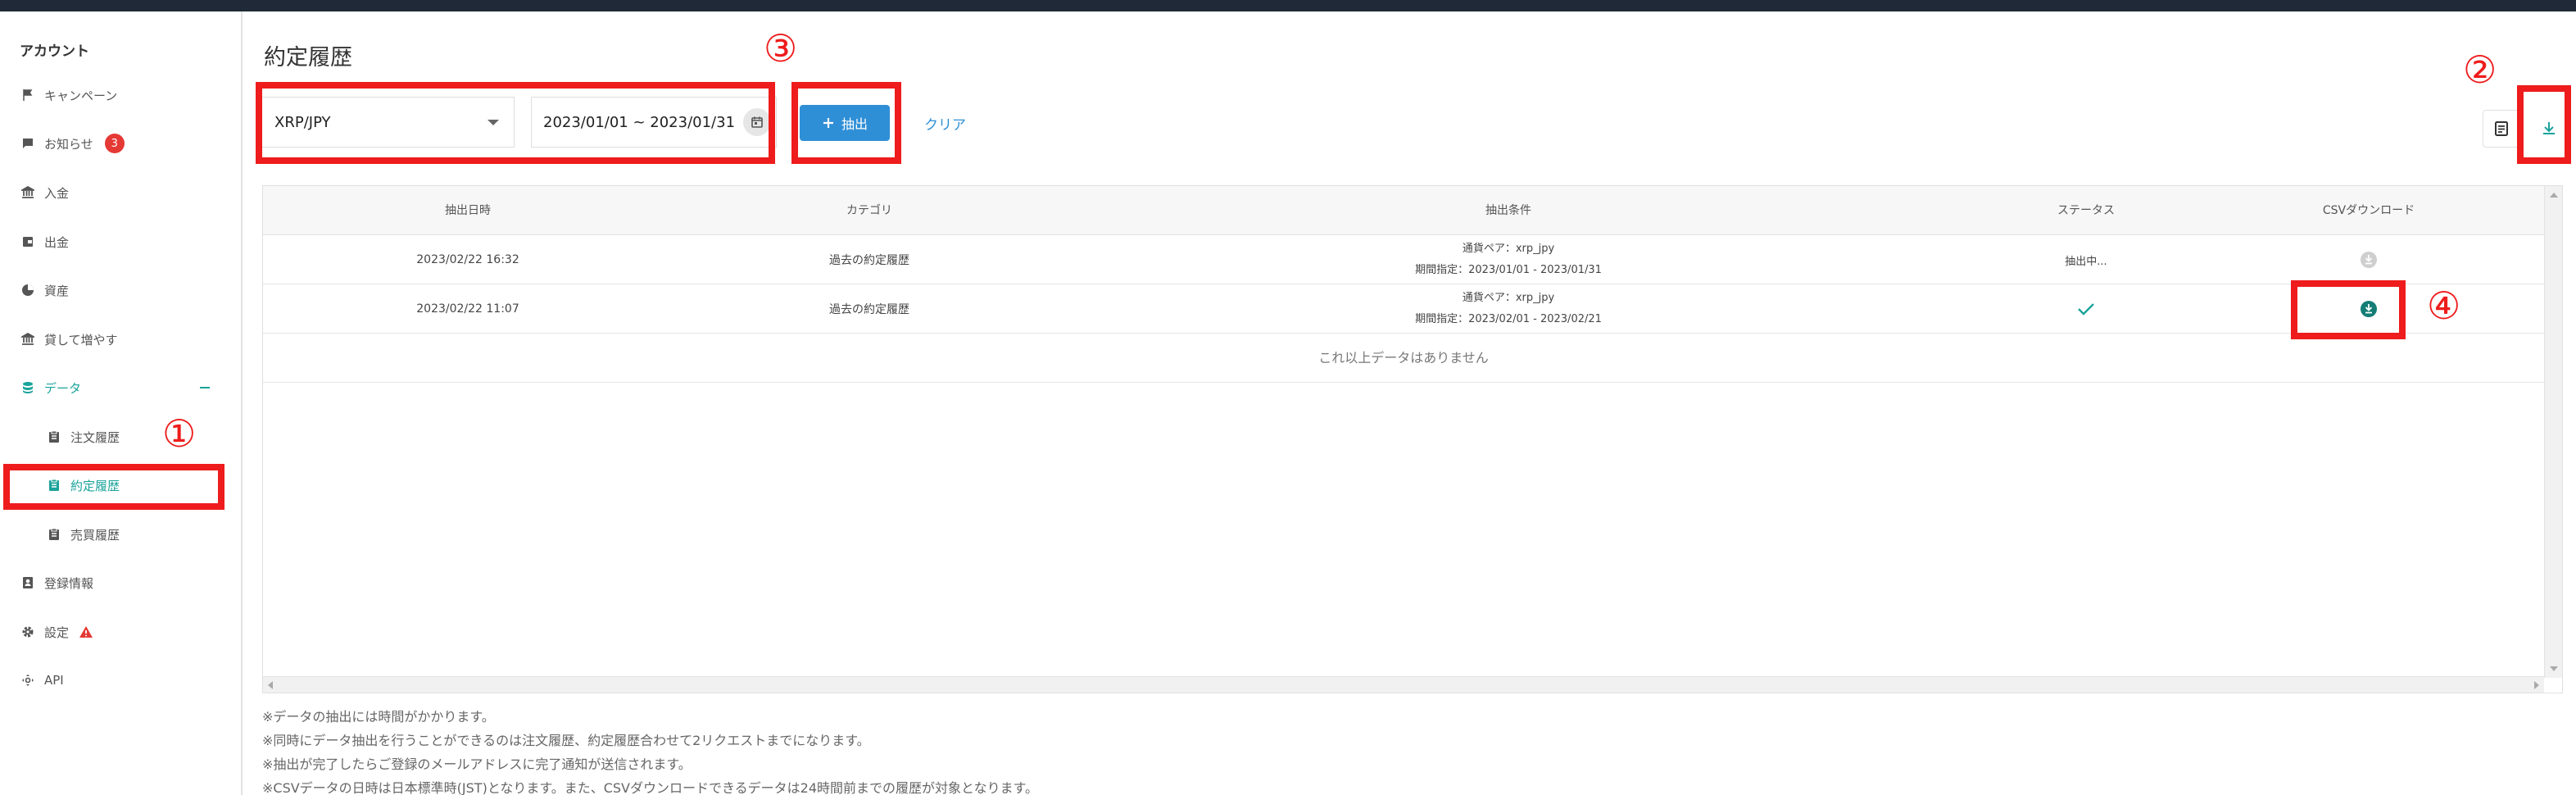 This screenshot has width=2576, height=795. I want to click on clear-link: クリア, so click(945, 123).